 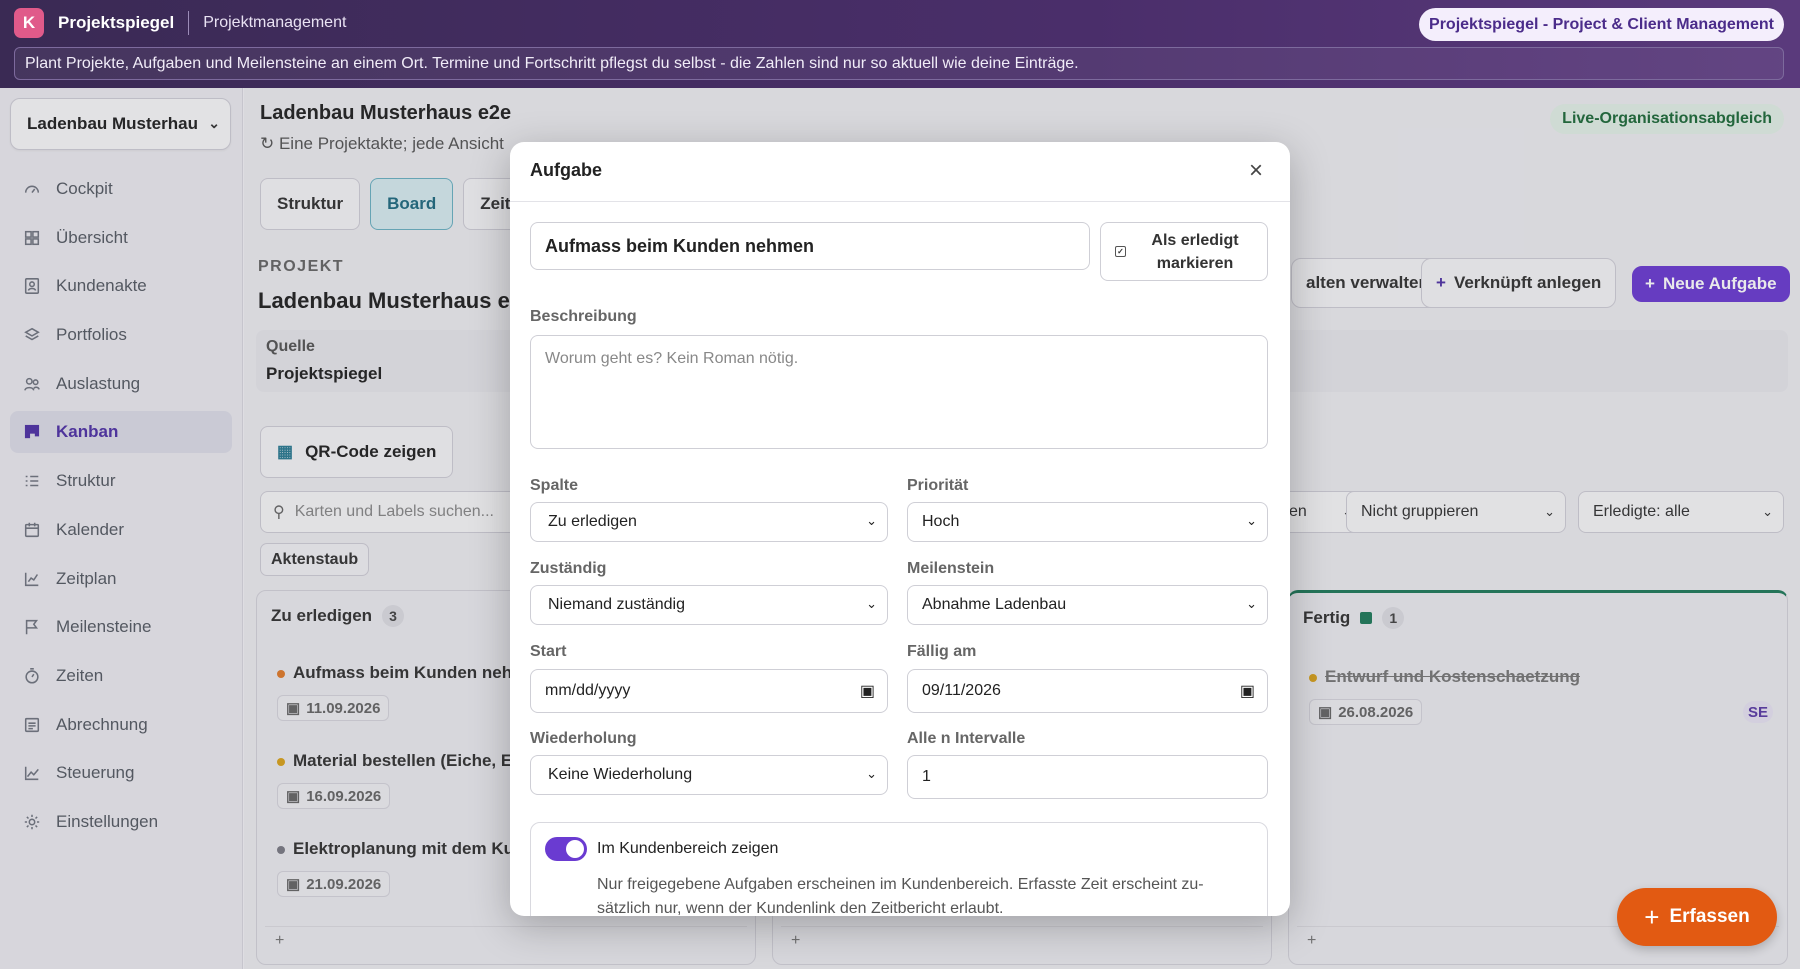 What do you see at coordinates (275, 22) in the screenshot?
I see `brand-section: Projektmanagement` at bounding box center [275, 22].